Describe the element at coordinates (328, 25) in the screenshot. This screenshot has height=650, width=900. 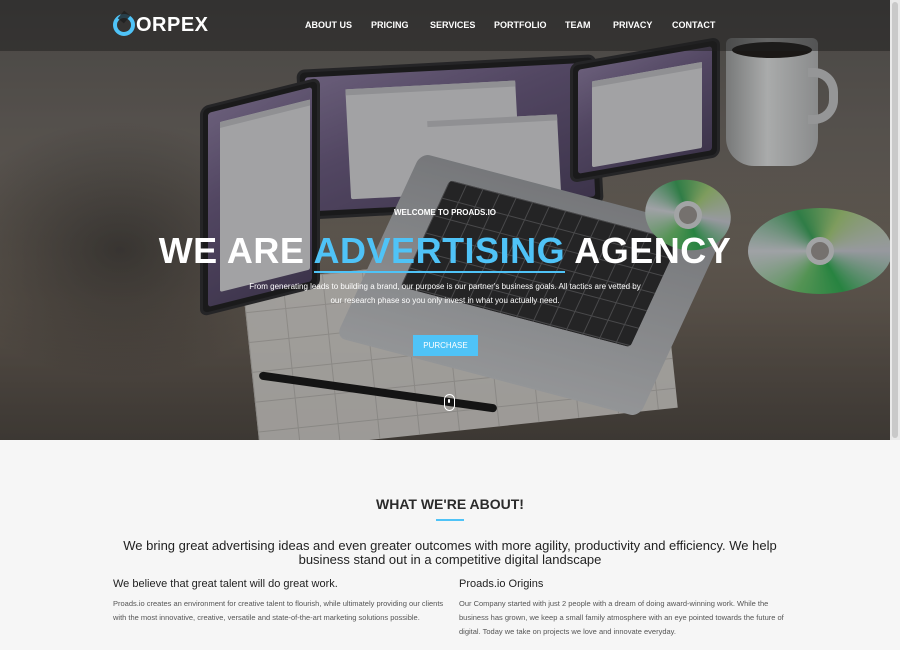
I see `nav-item-about-us: ABOUT US` at that location.